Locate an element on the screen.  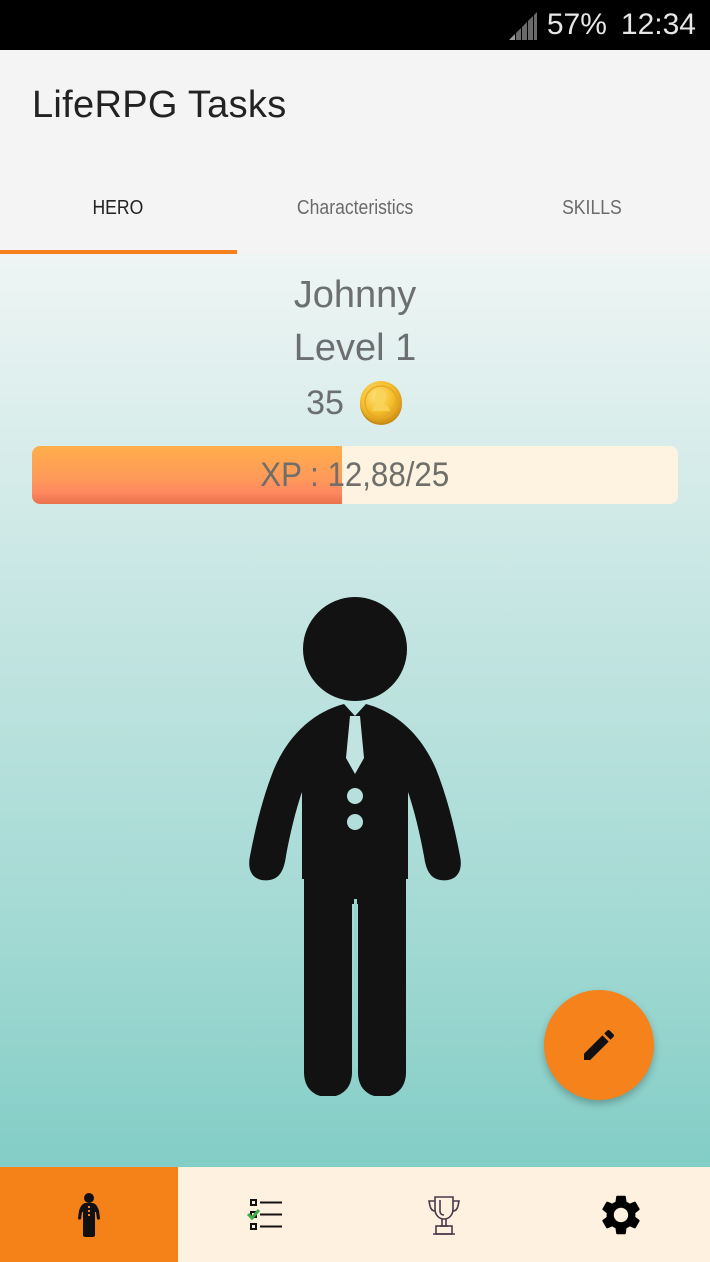
tab-hero: HERO is located at coordinates (118, 211).